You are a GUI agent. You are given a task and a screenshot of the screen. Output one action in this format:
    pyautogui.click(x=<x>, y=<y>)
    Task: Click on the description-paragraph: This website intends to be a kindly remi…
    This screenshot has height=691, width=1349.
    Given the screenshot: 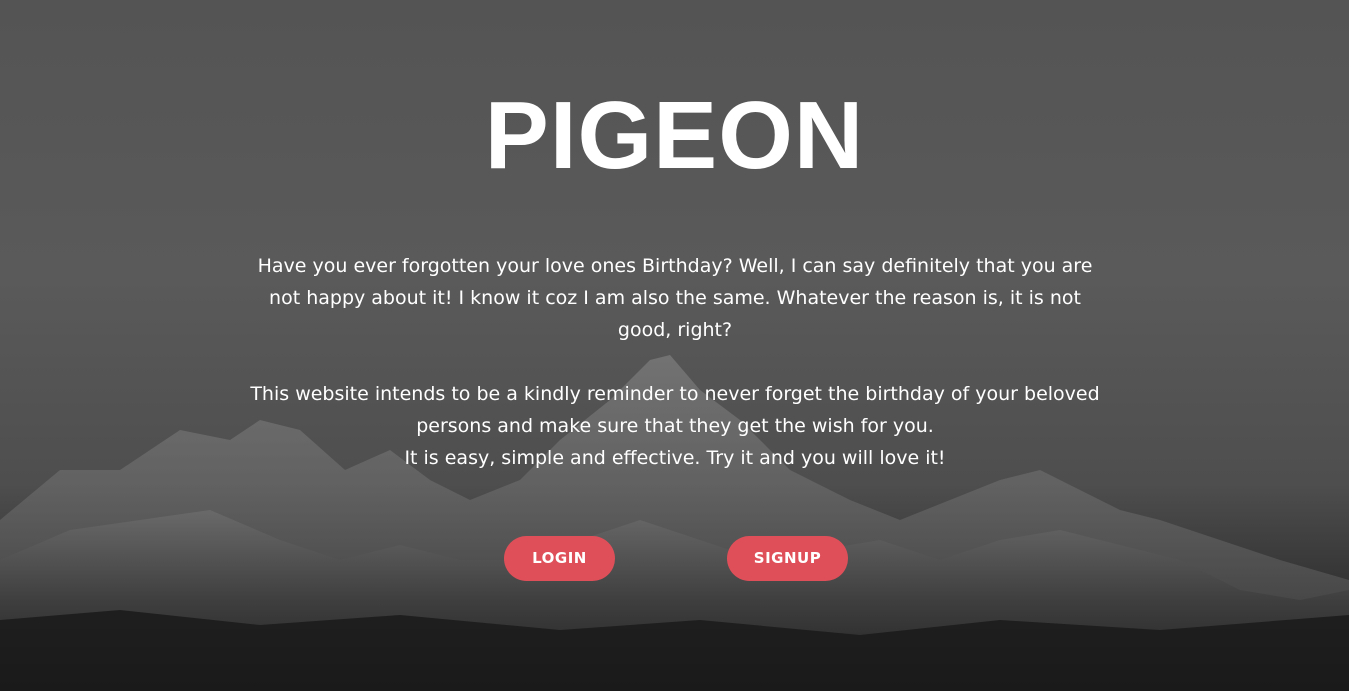 What is the action you would take?
    pyautogui.click(x=675, y=426)
    